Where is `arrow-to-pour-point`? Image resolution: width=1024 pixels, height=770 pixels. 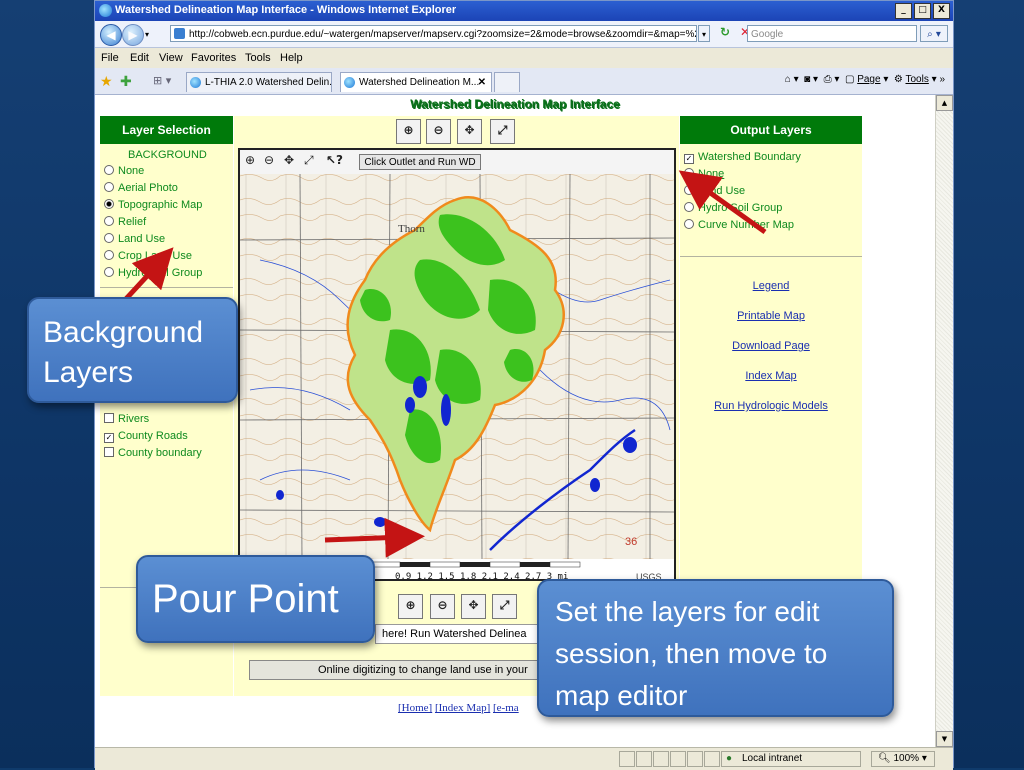
arrow-to-pour-point is located at coordinates (374, 537).